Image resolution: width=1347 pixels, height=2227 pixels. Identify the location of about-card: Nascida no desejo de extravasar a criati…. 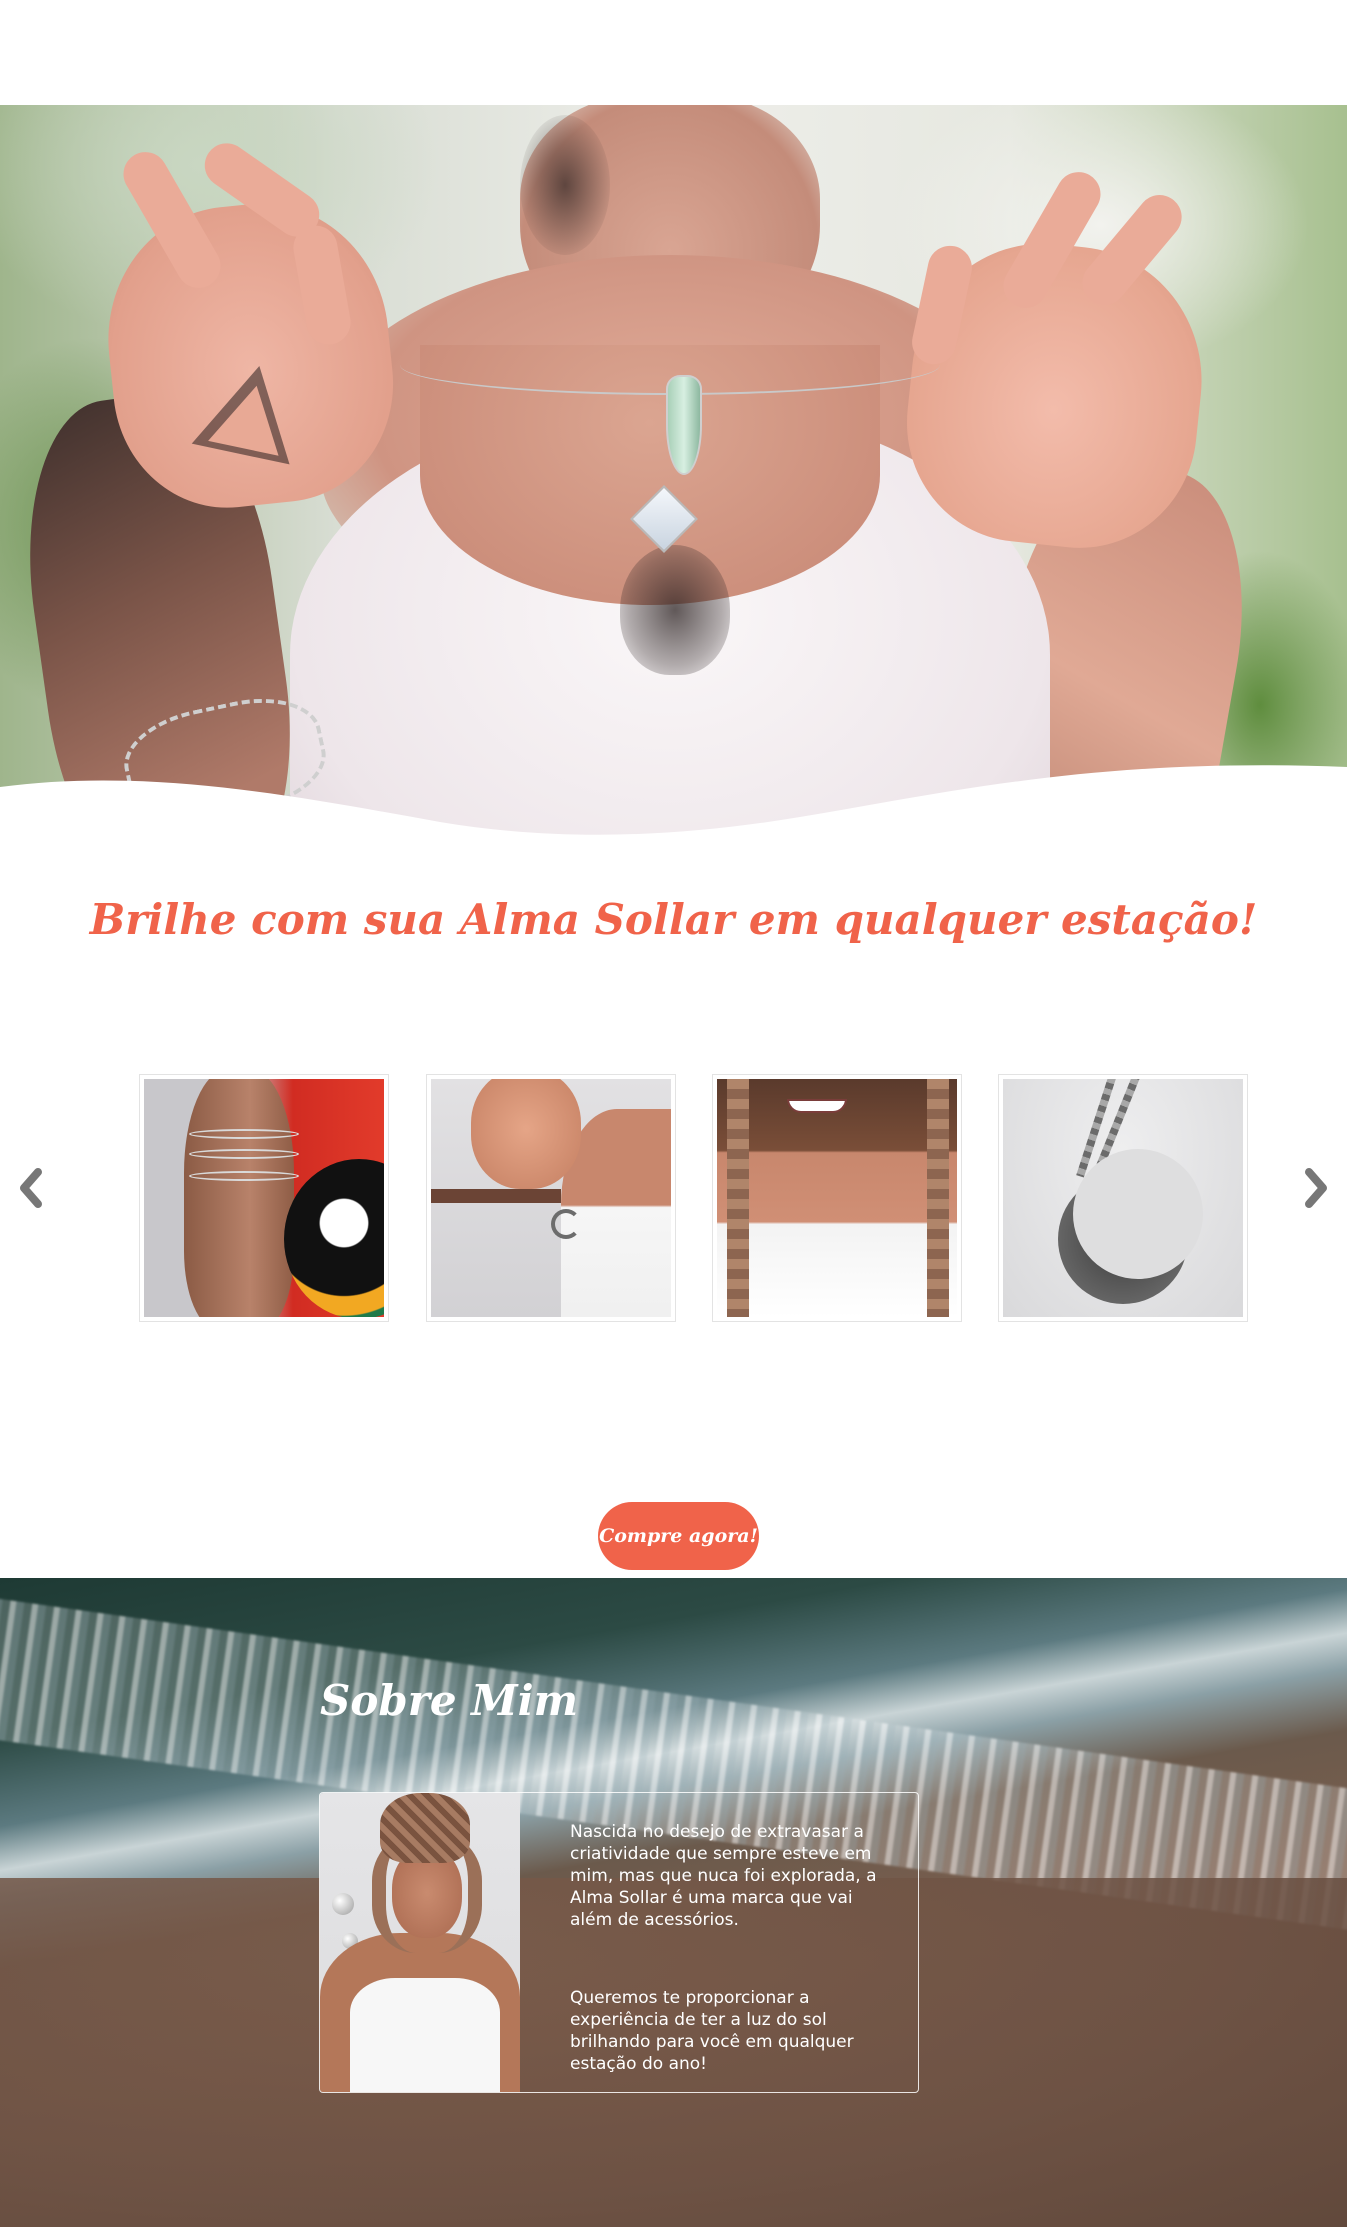
(619, 1942).